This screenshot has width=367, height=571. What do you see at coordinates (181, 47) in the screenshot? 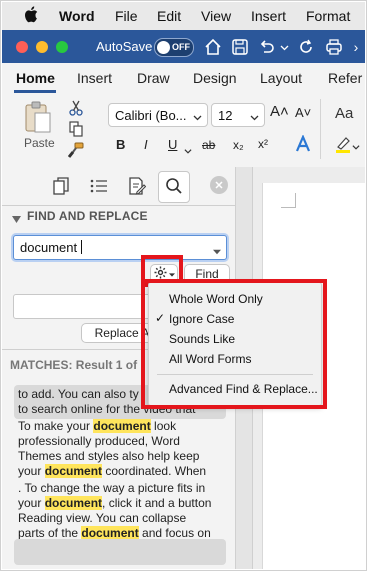
I see `toggle-state-label: OFF` at bounding box center [181, 47].